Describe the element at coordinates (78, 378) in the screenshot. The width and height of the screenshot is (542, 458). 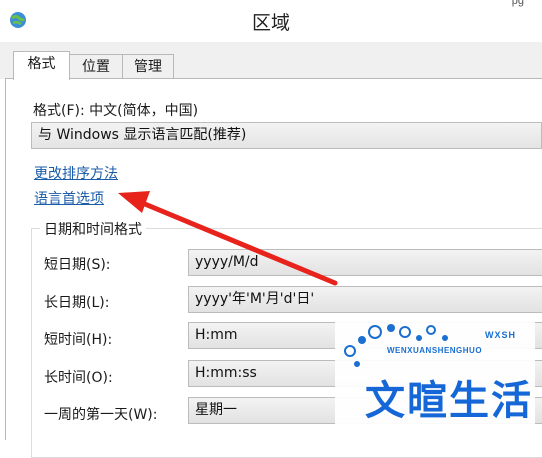
I see `long-time-label: 长时间(O):` at that location.